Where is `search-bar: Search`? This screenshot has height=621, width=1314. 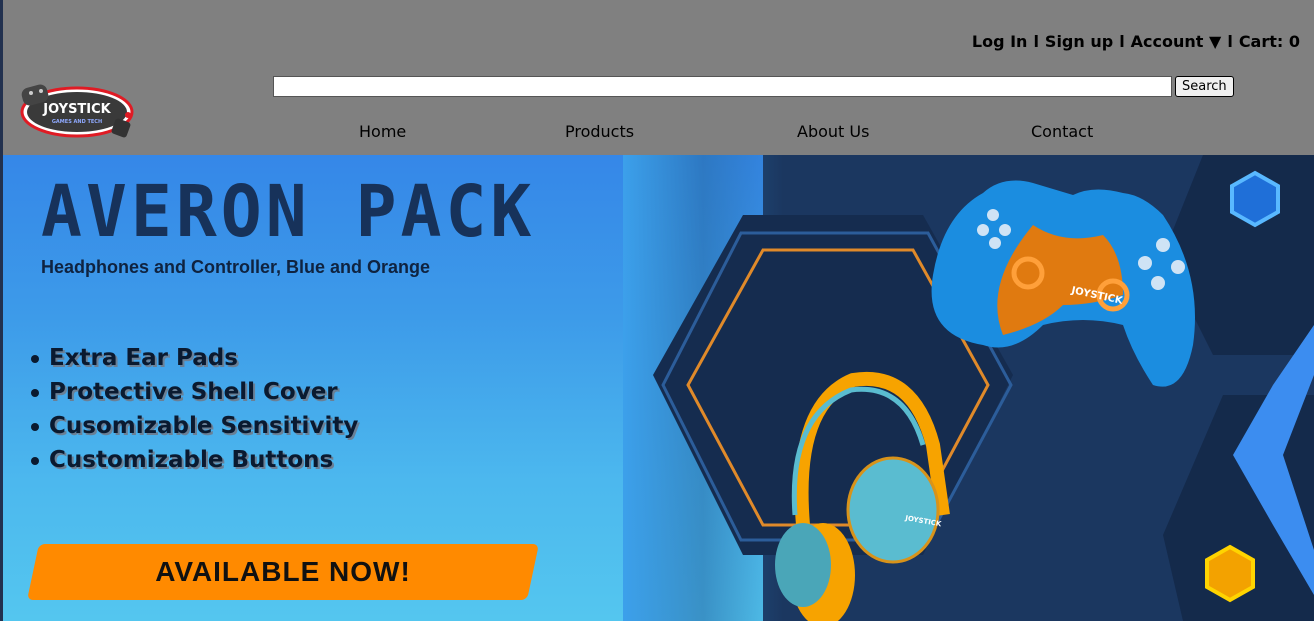
search-bar: Search is located at coordinates (753, 86).